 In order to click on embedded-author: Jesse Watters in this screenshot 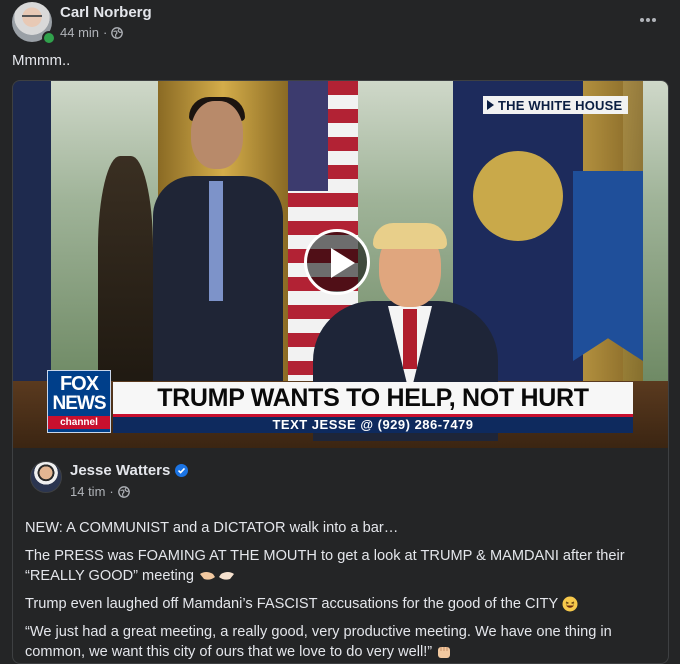, I will do `click(129, 470)`.